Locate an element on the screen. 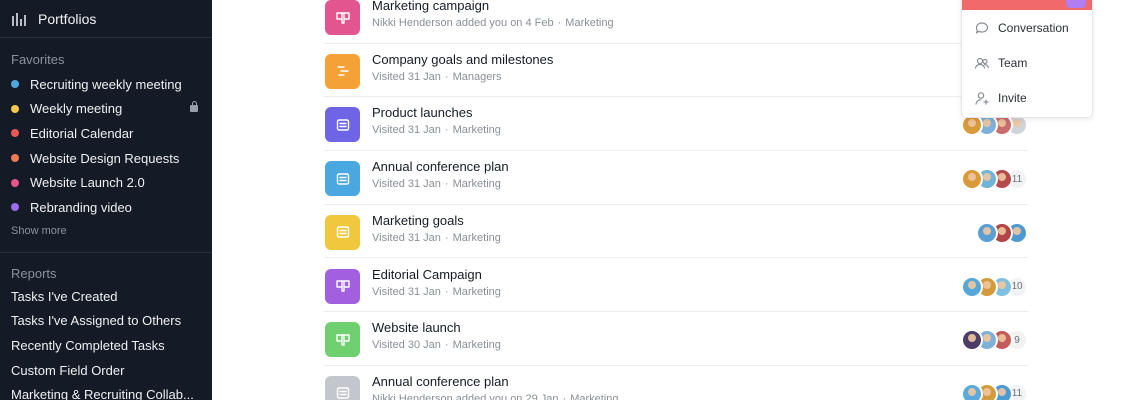 The image size is (1138, 400). project-name: Marketing goals is located at coordinates (418, 220).